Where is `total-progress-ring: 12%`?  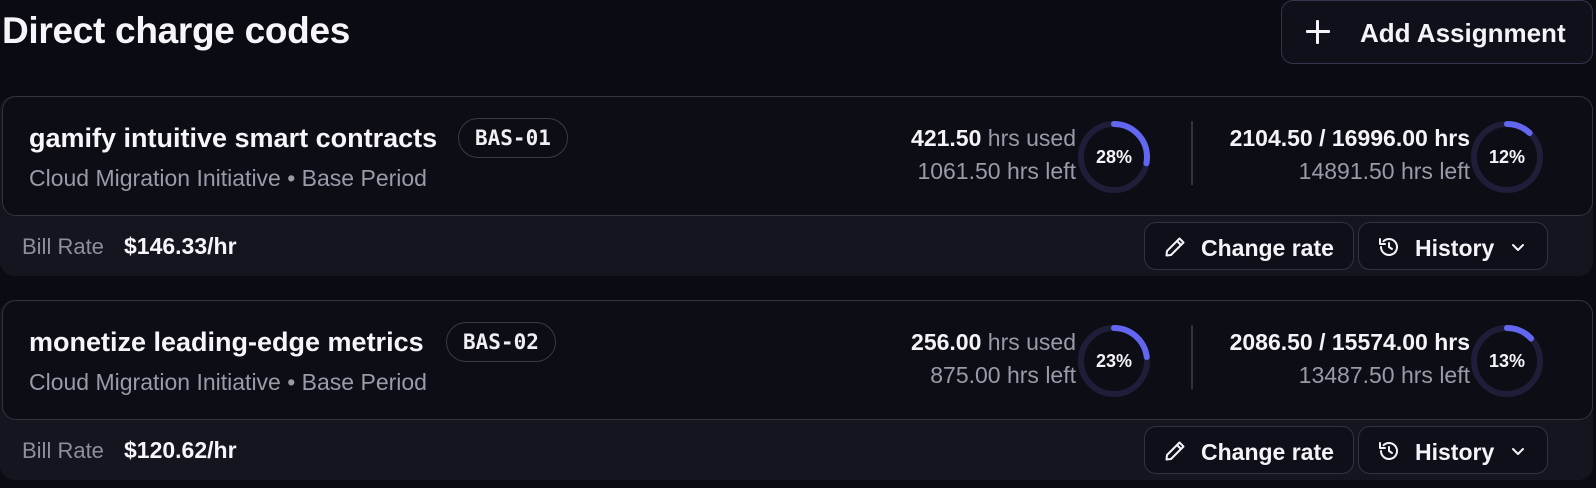
total-progress-ring: 12% is located at coordinates (1507, 157).